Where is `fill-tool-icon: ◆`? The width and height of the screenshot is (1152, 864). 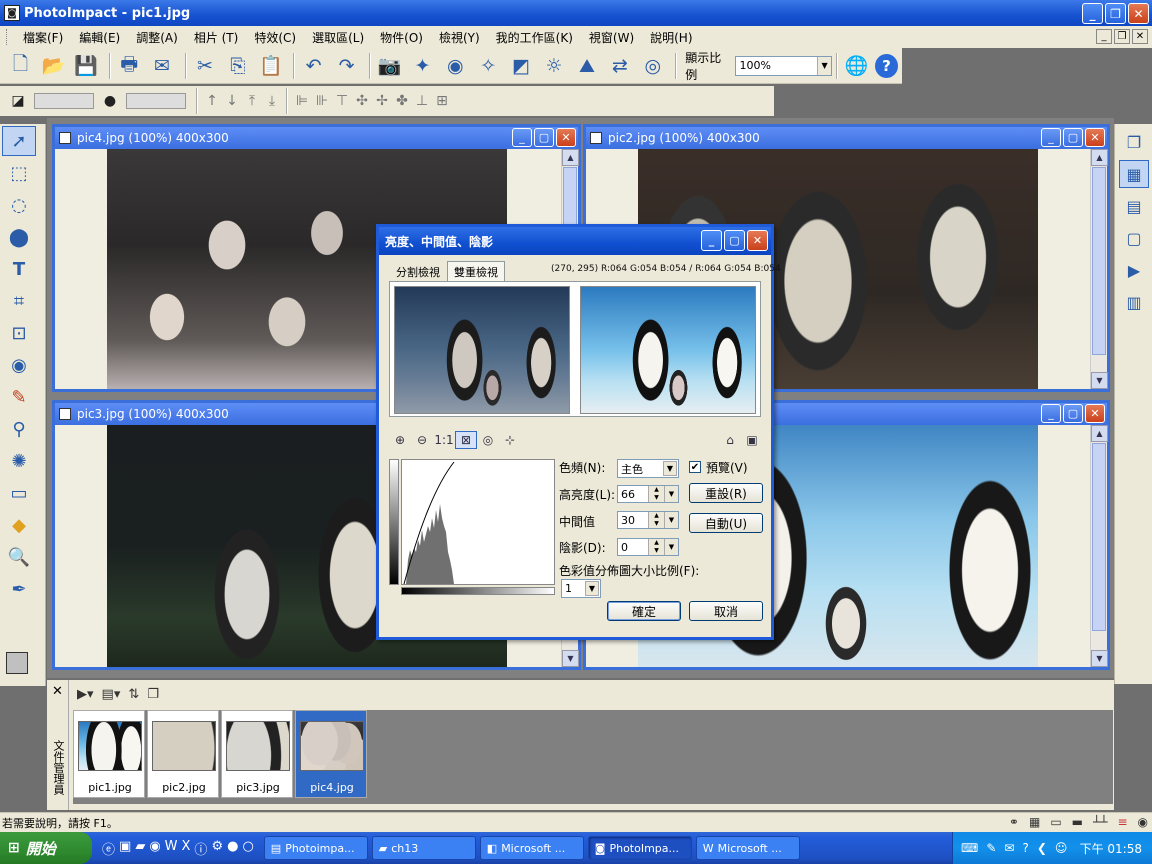
fill-tool-icon: ◆ is located at coordinates (19, 525).